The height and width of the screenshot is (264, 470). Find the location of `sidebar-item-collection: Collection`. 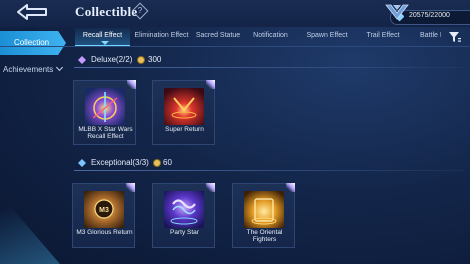

sidebar-item-collection: Collection is located at coordinates (33, 43).